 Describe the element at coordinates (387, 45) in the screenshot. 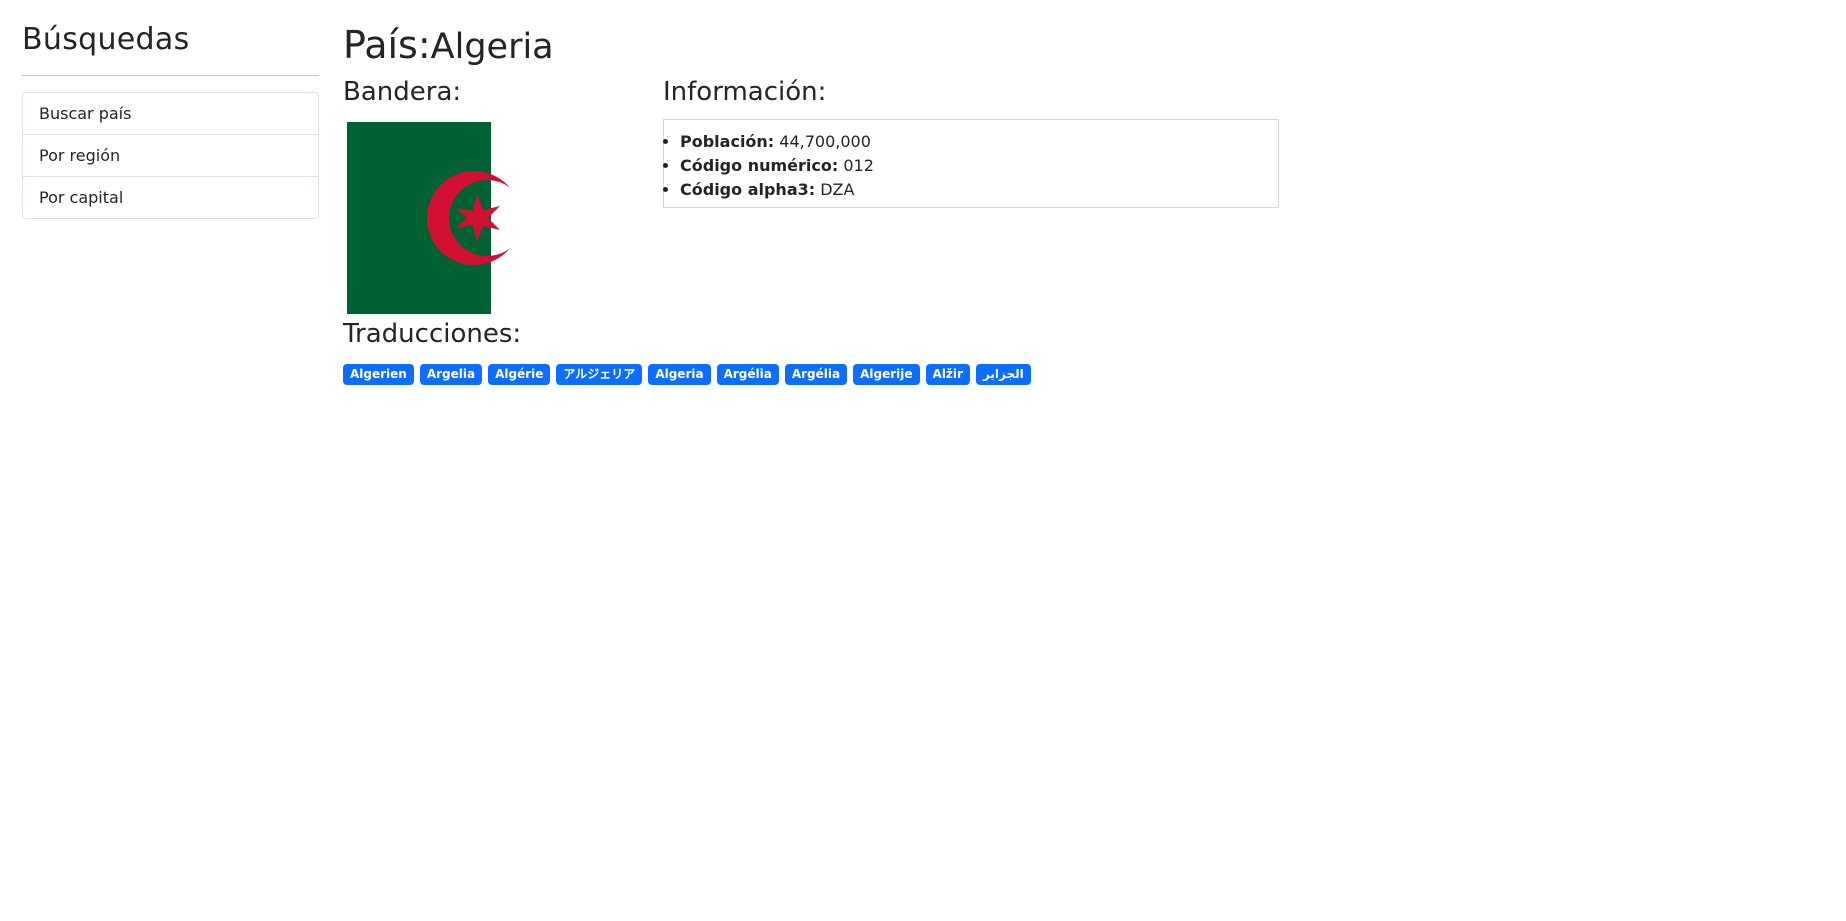

I see `page-title-label: País:` at that location.